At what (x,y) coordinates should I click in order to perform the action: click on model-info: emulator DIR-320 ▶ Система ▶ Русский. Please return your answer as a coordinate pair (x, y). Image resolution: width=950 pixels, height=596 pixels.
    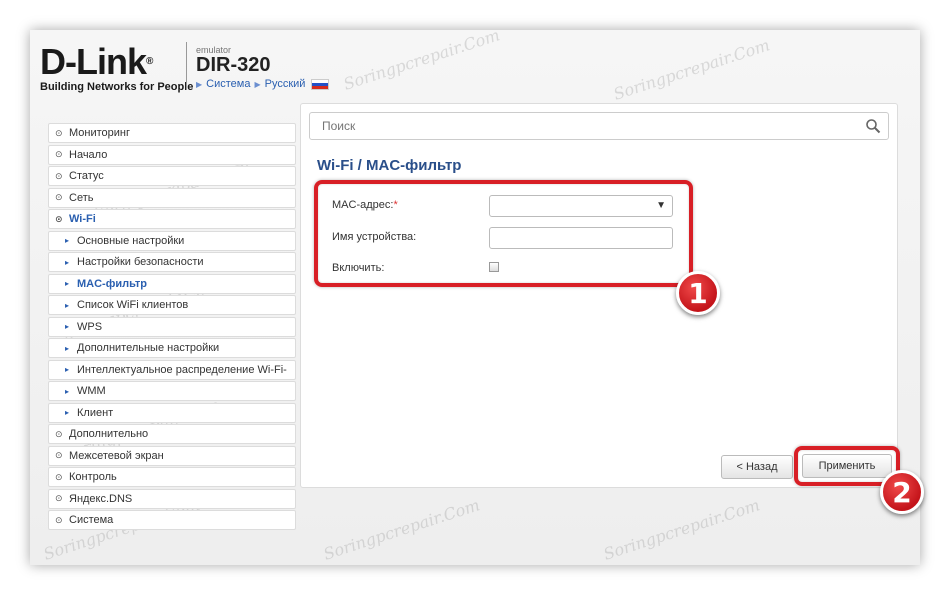
    Looking at the image, I should click on (263, 67).